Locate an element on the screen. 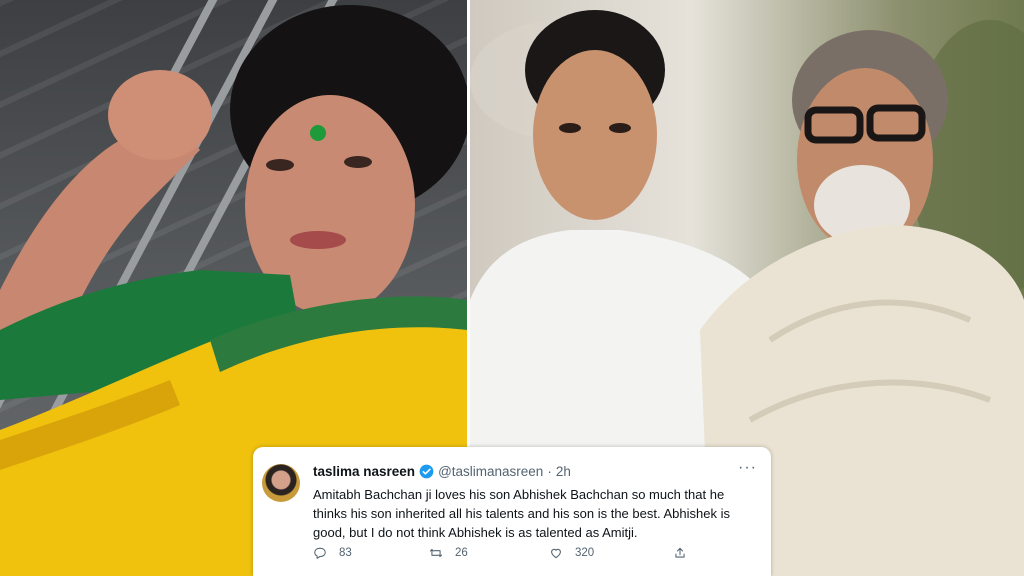  author-handle: @taslimanasreen is located at coordinates (490, 471).